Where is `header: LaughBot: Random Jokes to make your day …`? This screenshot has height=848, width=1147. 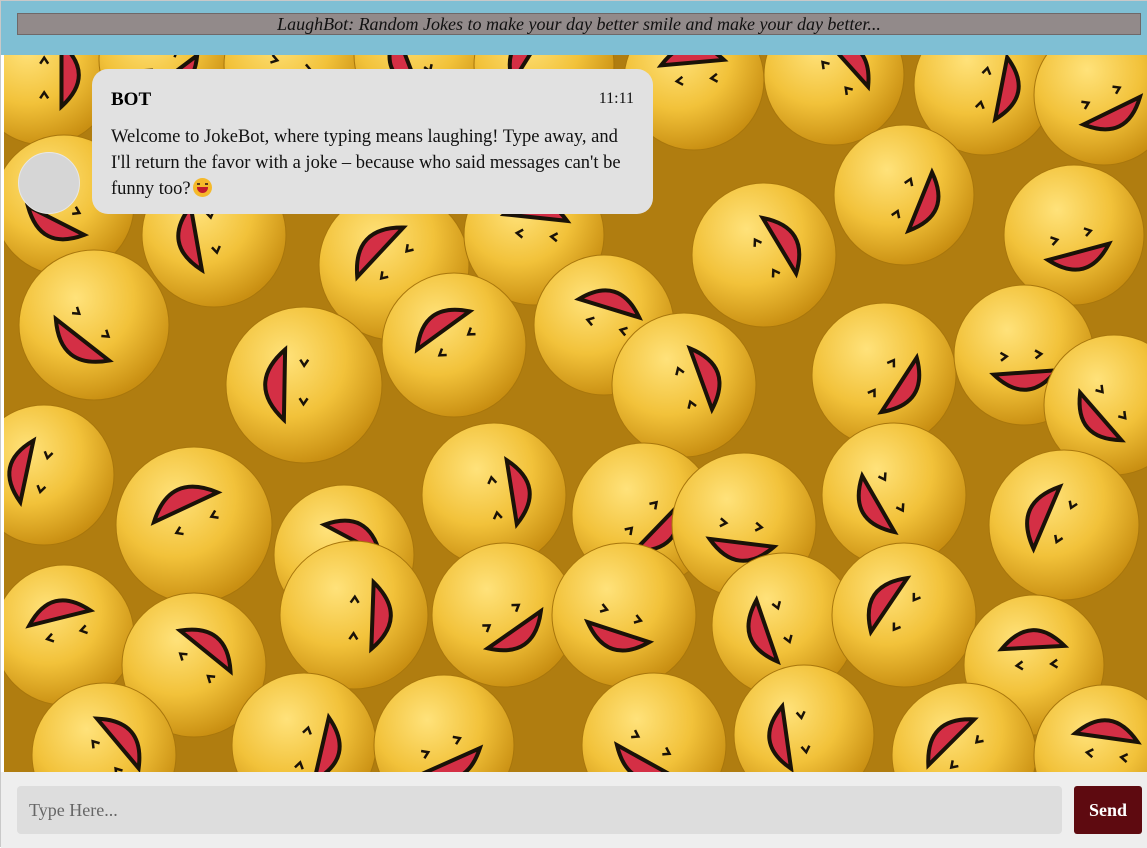 header: LaughBot: Random Jokes to make your day … is located at coordinates (574, 28).